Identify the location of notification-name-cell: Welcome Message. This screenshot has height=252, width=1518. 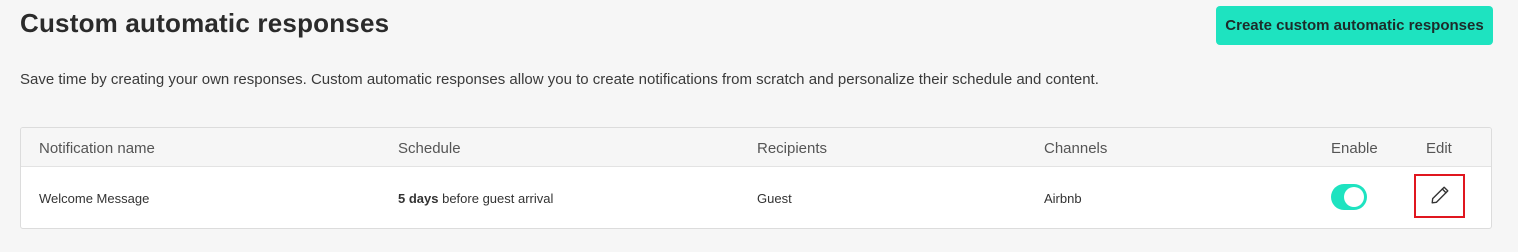
(94, 198).